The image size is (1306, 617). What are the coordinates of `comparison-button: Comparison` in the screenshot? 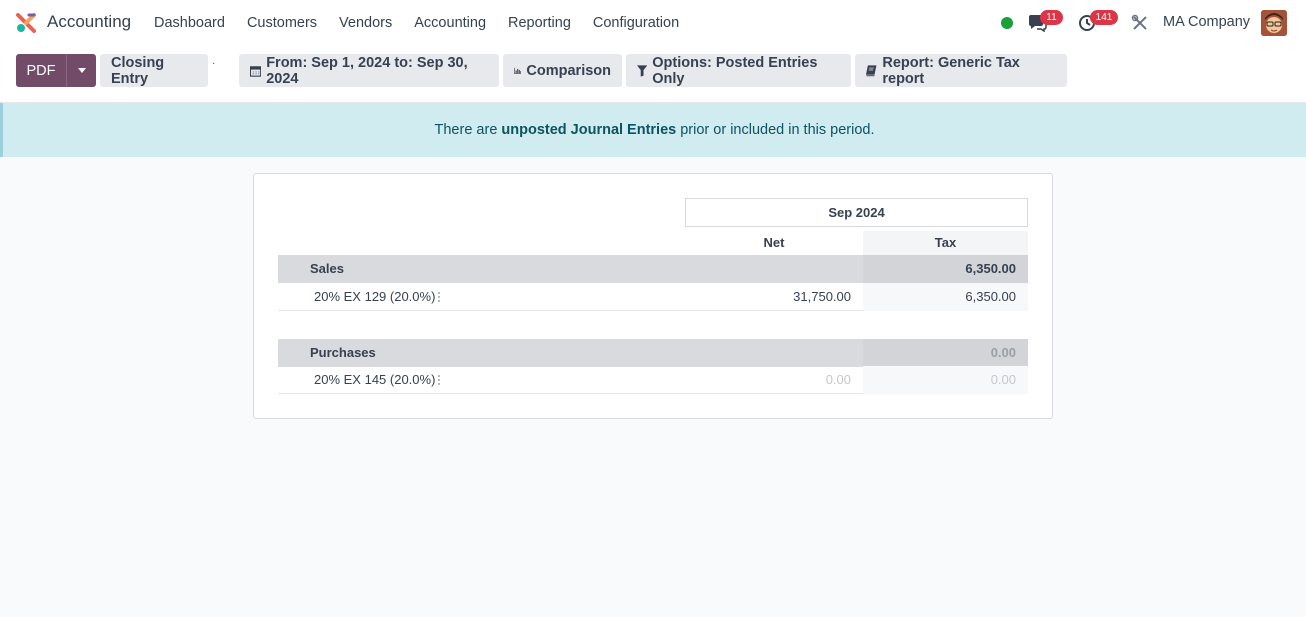 It's located at (562, 70).